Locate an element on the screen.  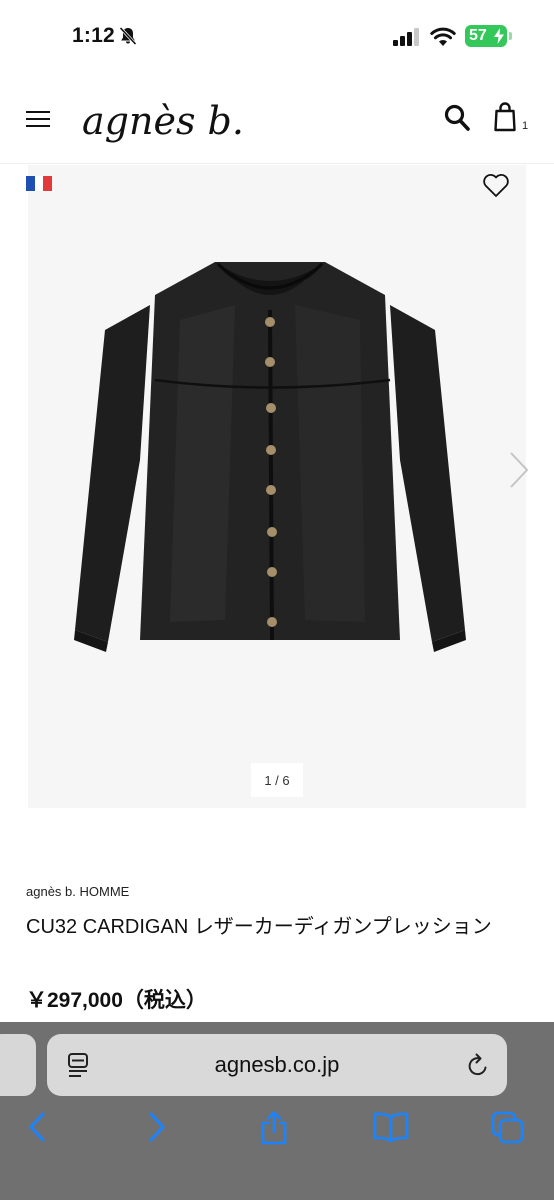
agnes-b-logo: agnès b. is located at coordinates (170, 120).